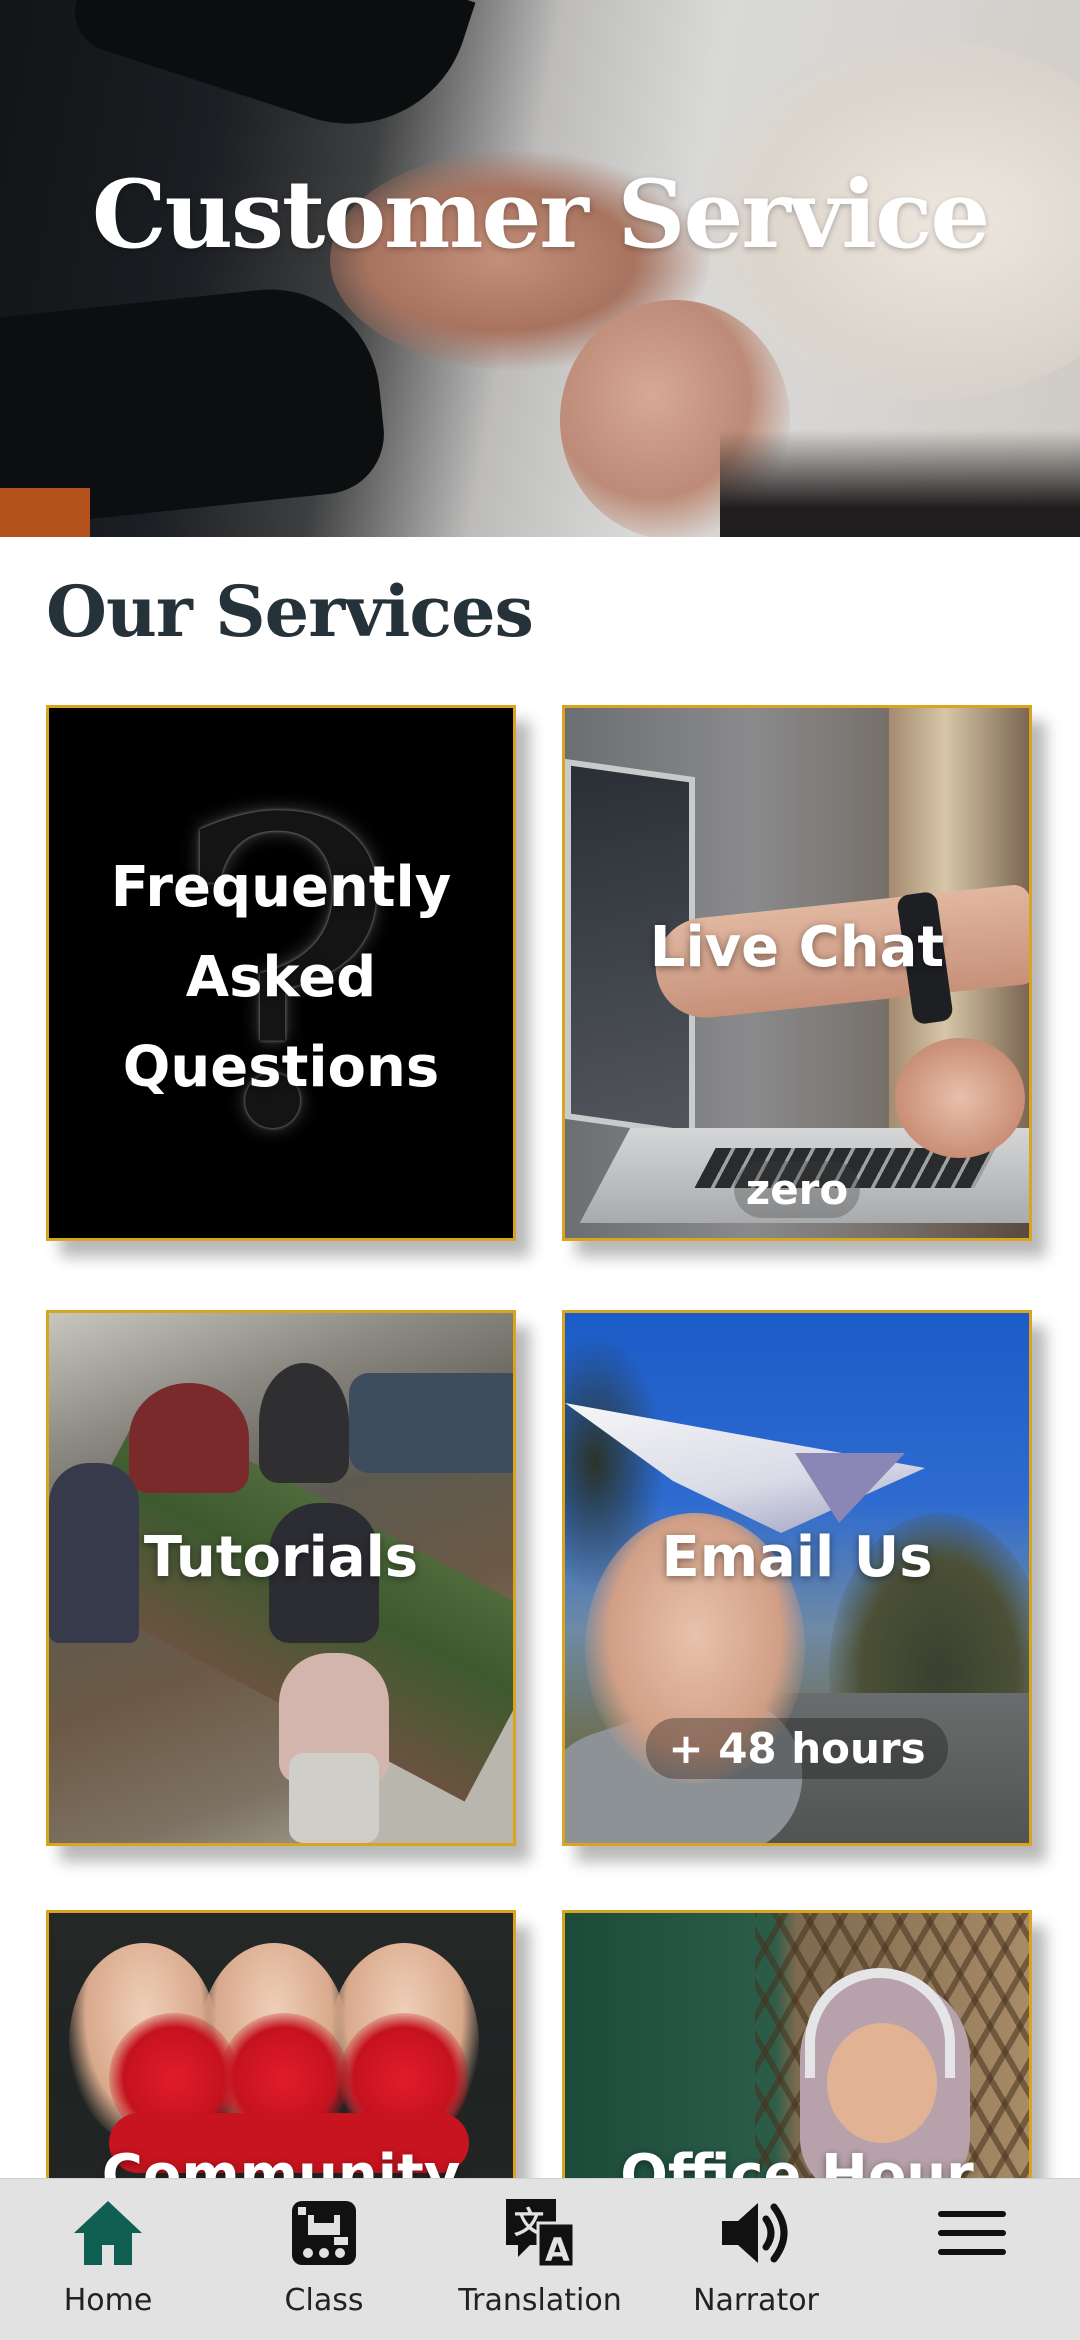 The image size is (1080, 2340). I want to click on response-time-text: + 48 hours, so click(797, 1748).